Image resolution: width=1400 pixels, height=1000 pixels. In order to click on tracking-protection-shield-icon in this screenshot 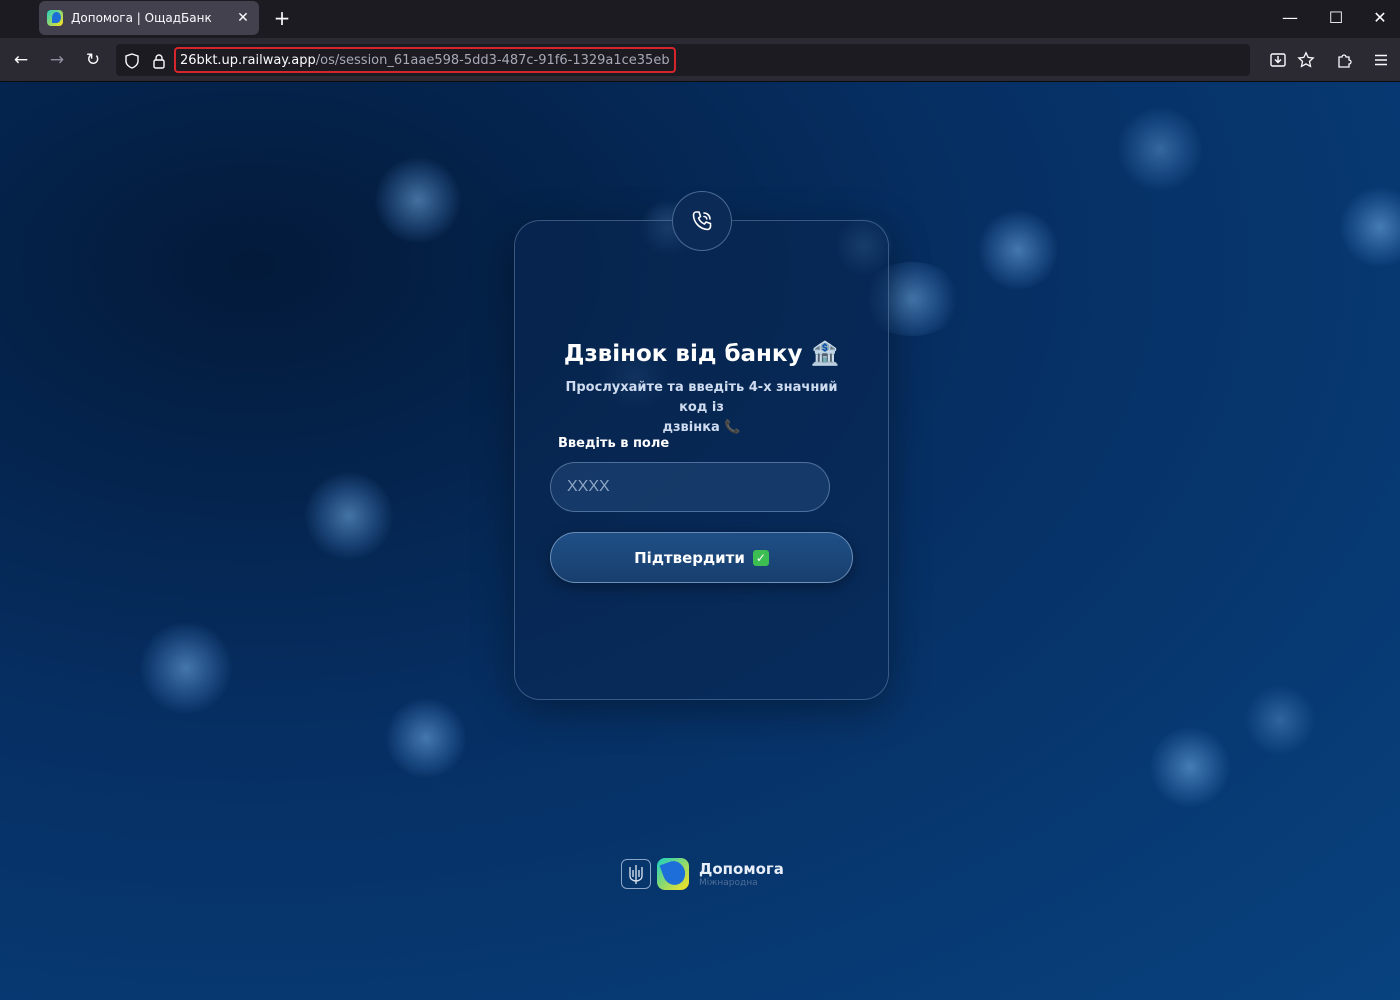, I will do `click(132, 60)`.